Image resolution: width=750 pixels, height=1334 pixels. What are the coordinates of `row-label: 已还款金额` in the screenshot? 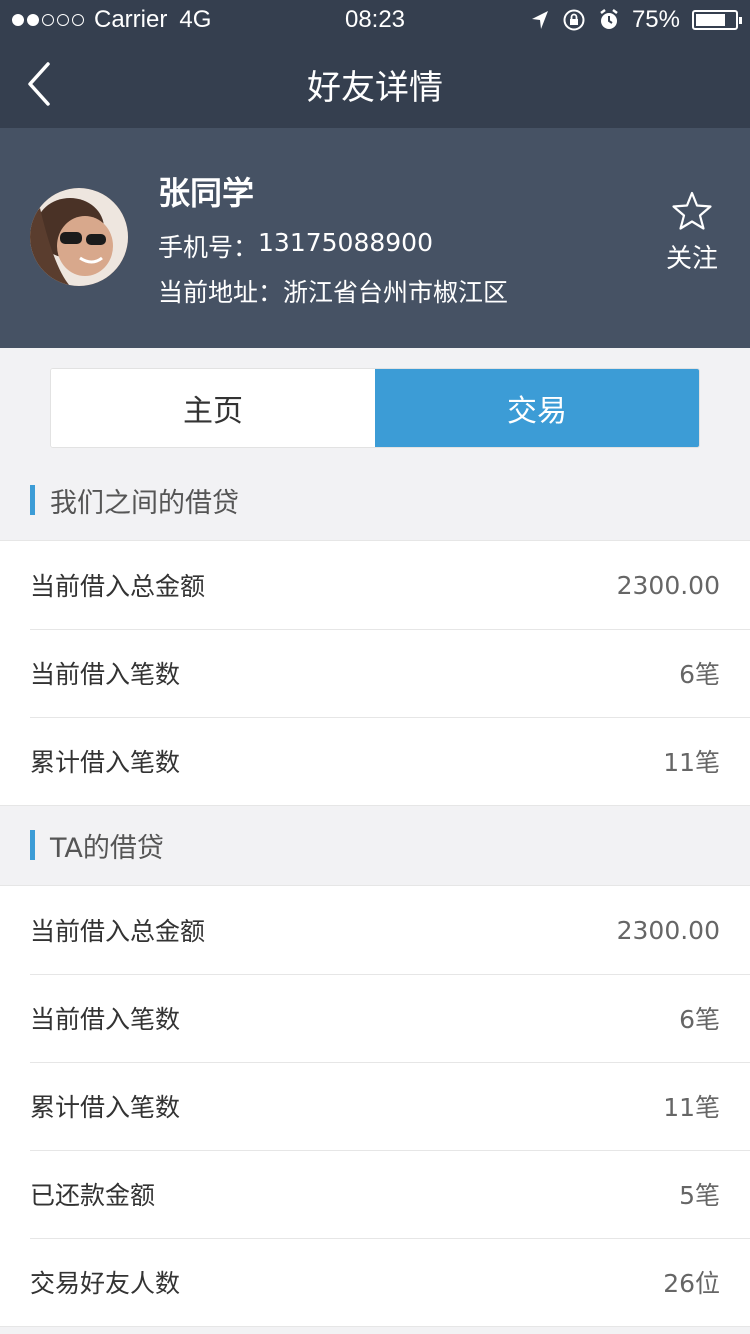 It's located at (93, 1195).